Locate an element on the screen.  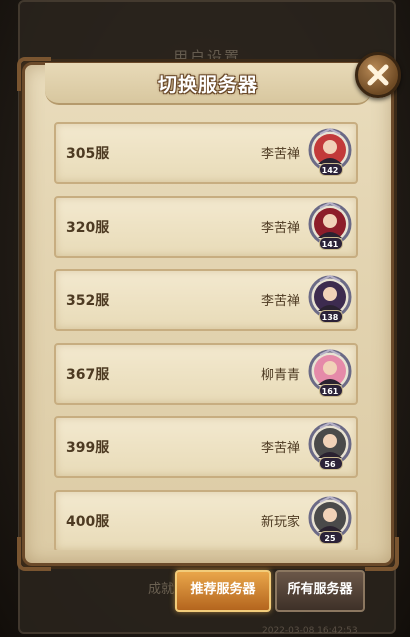
server-row: 400服 新玩家 25 is located at coordinates (206, 519).